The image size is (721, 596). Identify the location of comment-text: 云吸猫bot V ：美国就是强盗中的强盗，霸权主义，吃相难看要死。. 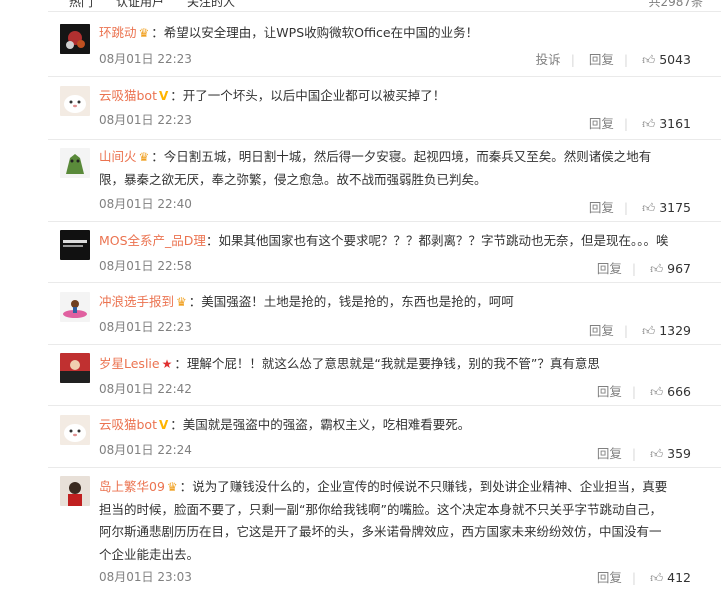
(384, 425).